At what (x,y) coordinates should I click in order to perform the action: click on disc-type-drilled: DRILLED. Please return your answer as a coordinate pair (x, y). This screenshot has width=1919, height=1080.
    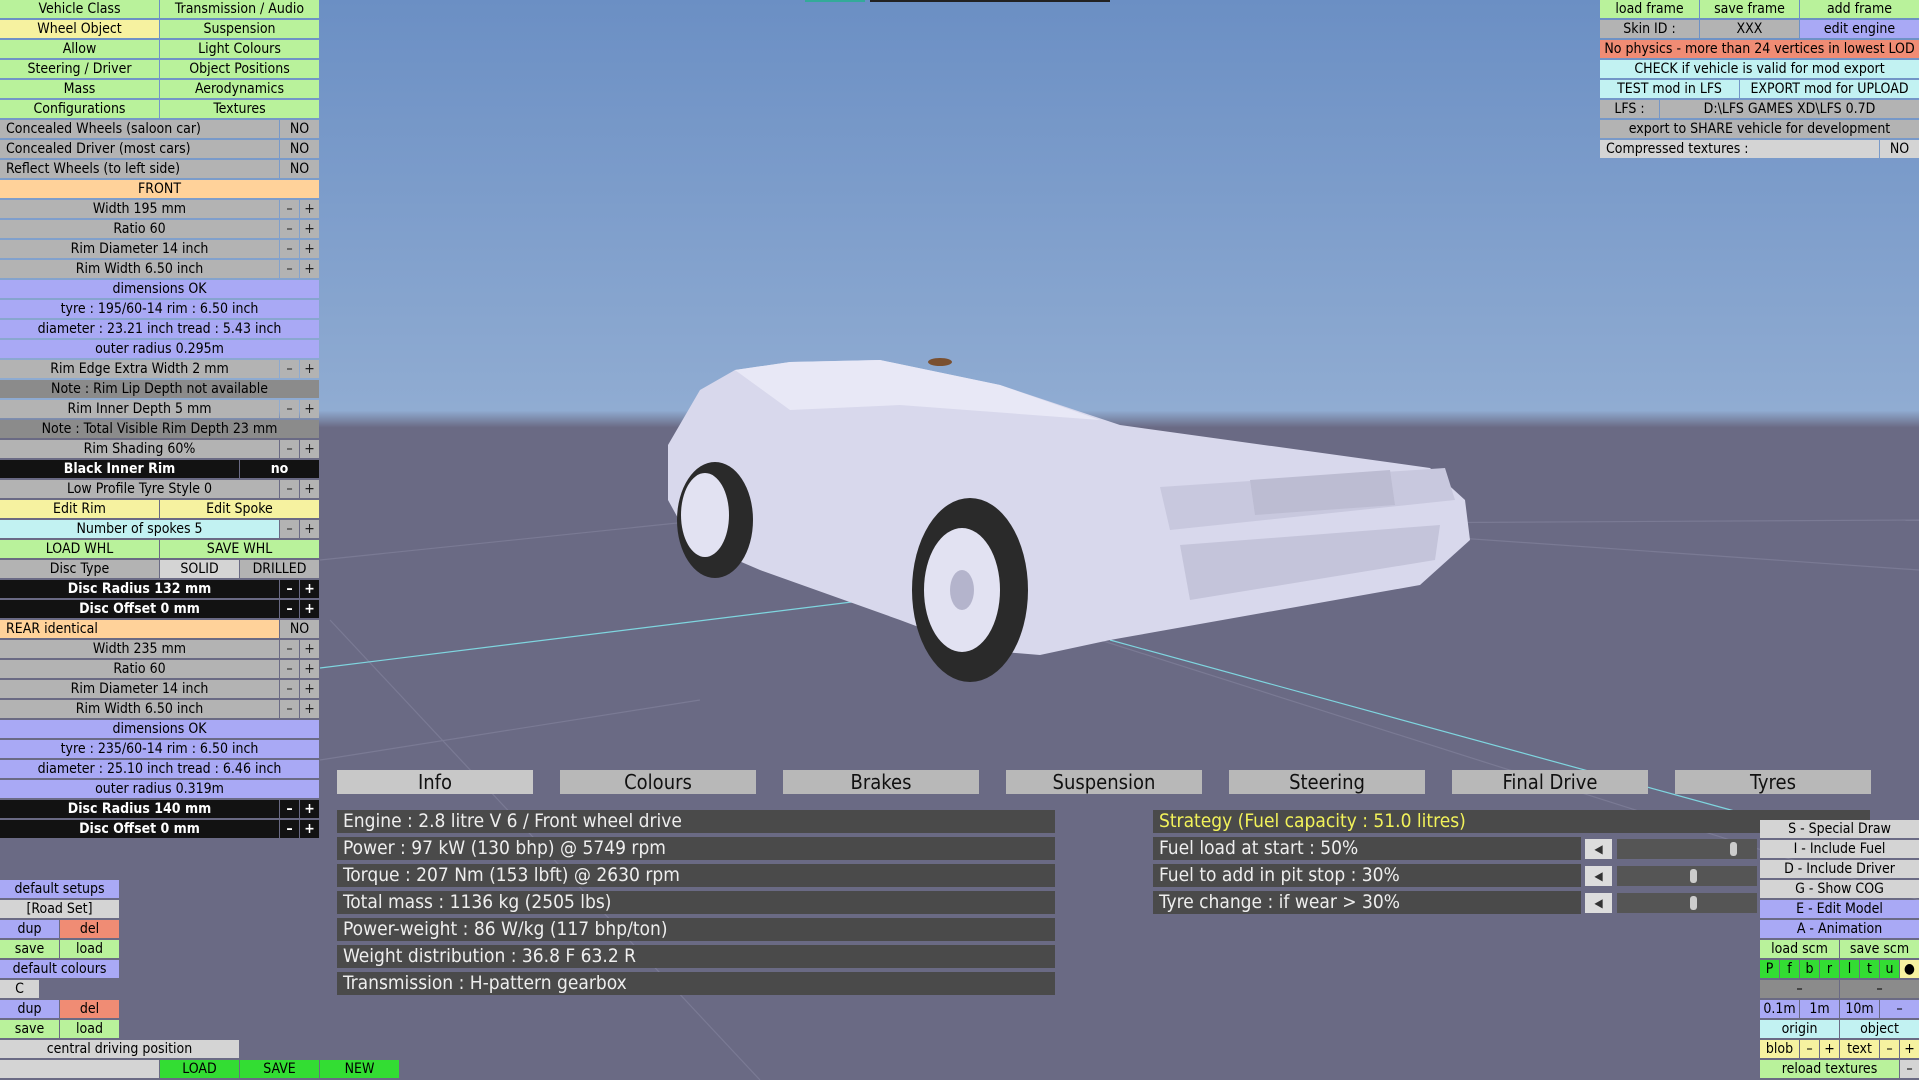
    Looking at the image, I should click on (279, 569).